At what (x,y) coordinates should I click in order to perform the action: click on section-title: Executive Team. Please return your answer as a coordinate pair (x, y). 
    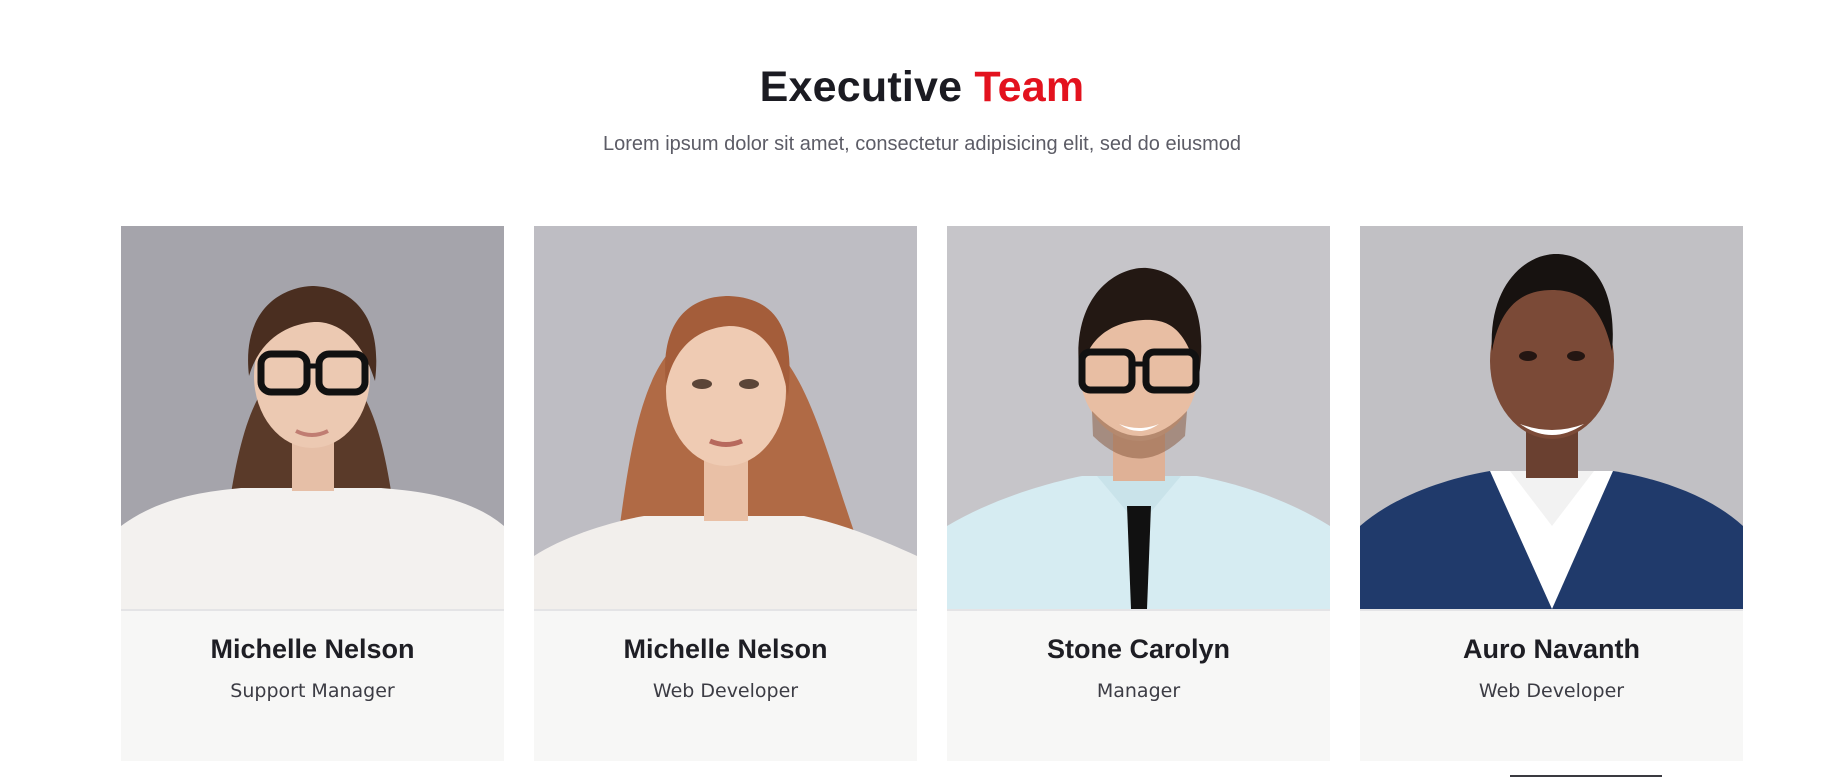
    Looking at the image, I should click on (922, 87).